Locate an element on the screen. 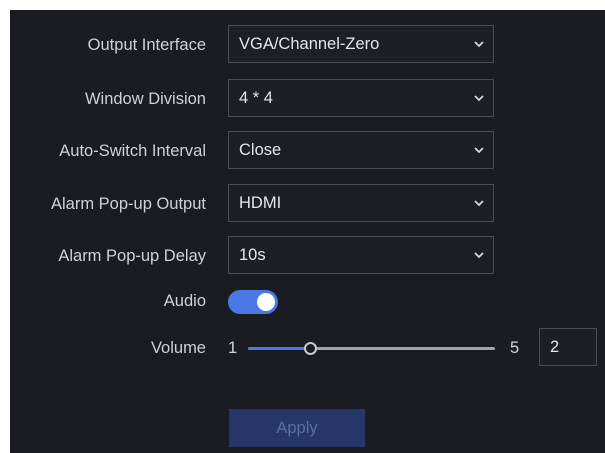  window-division-select: 4 * 4 is located at coordinates (361, 98).